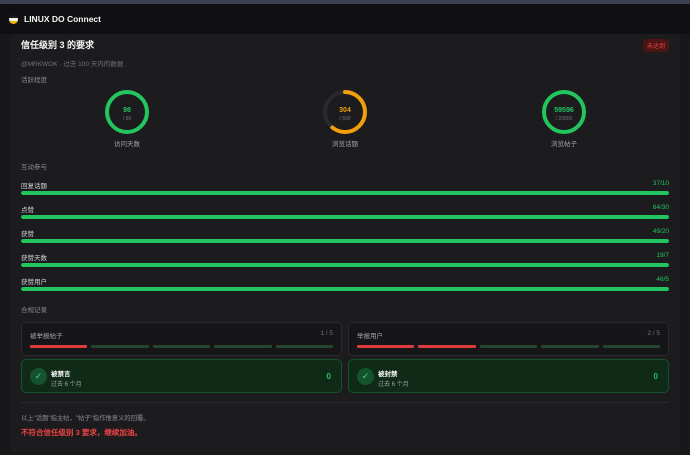 The height and width of the screenshot is (455, 690). I want to click on card-title: 举报用户, so click(370, 336).